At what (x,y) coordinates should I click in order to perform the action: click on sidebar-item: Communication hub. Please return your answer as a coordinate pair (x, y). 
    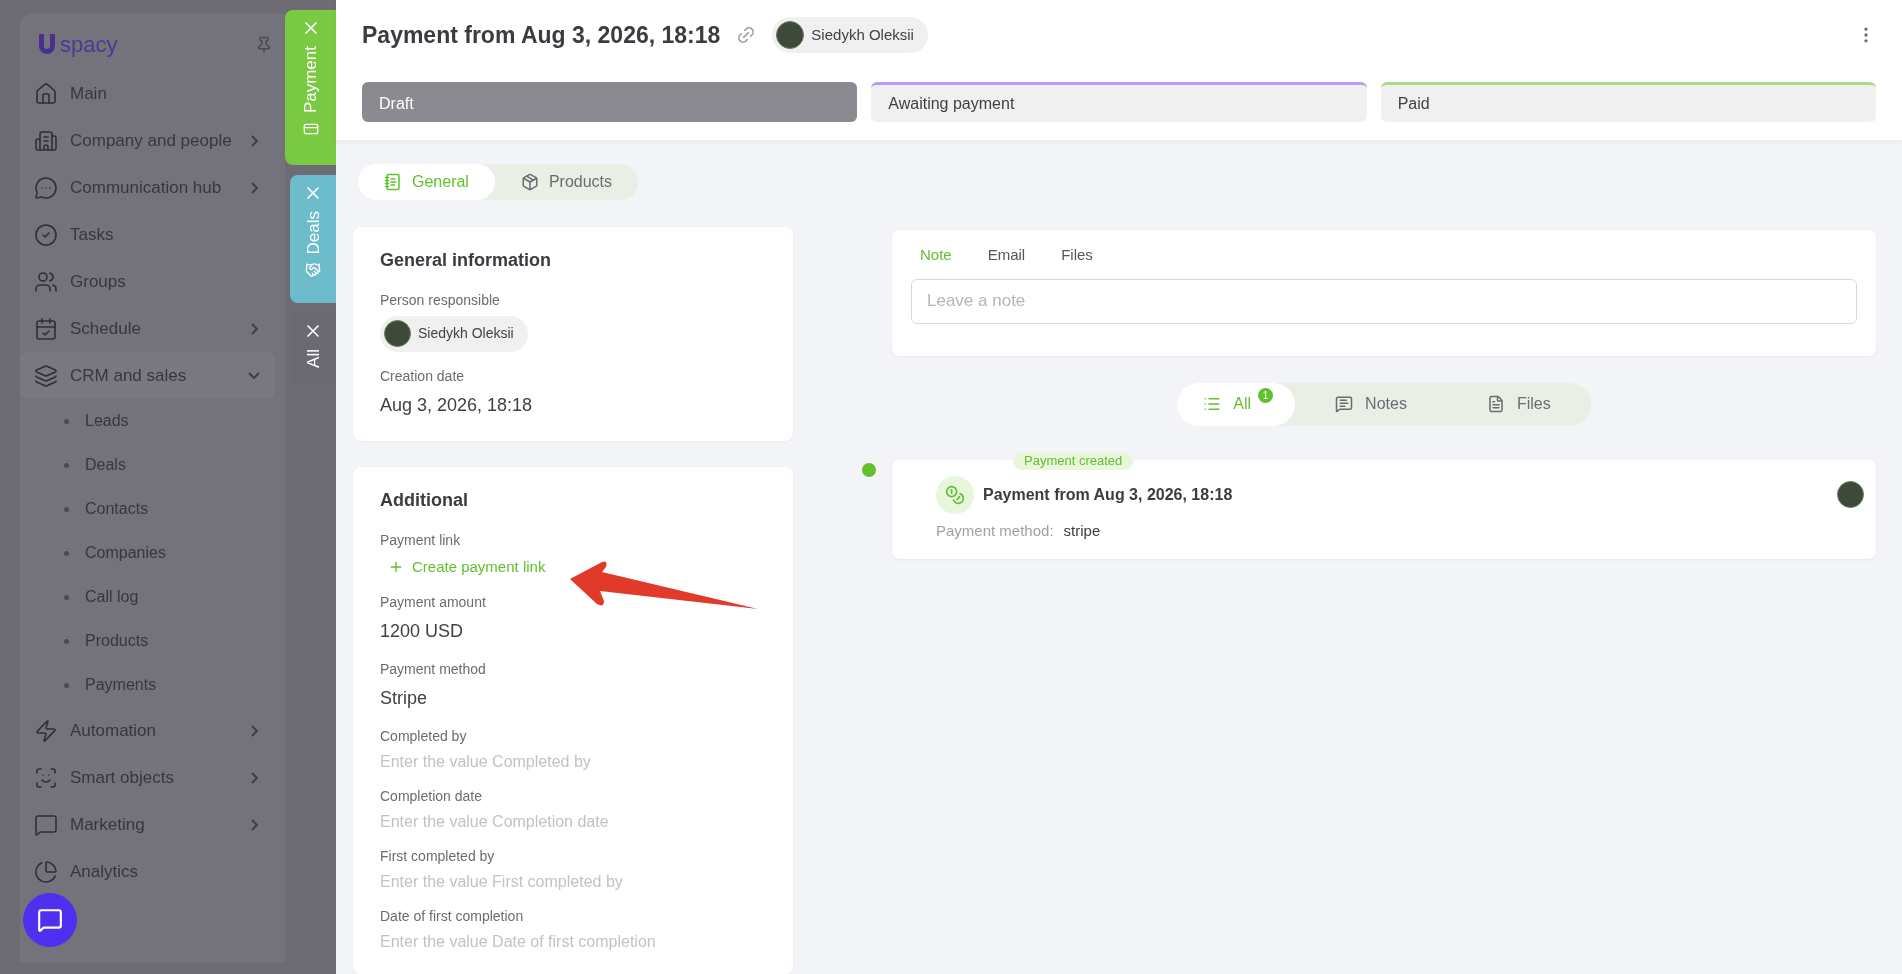
    Looking at the image, I should click on (147, 187).